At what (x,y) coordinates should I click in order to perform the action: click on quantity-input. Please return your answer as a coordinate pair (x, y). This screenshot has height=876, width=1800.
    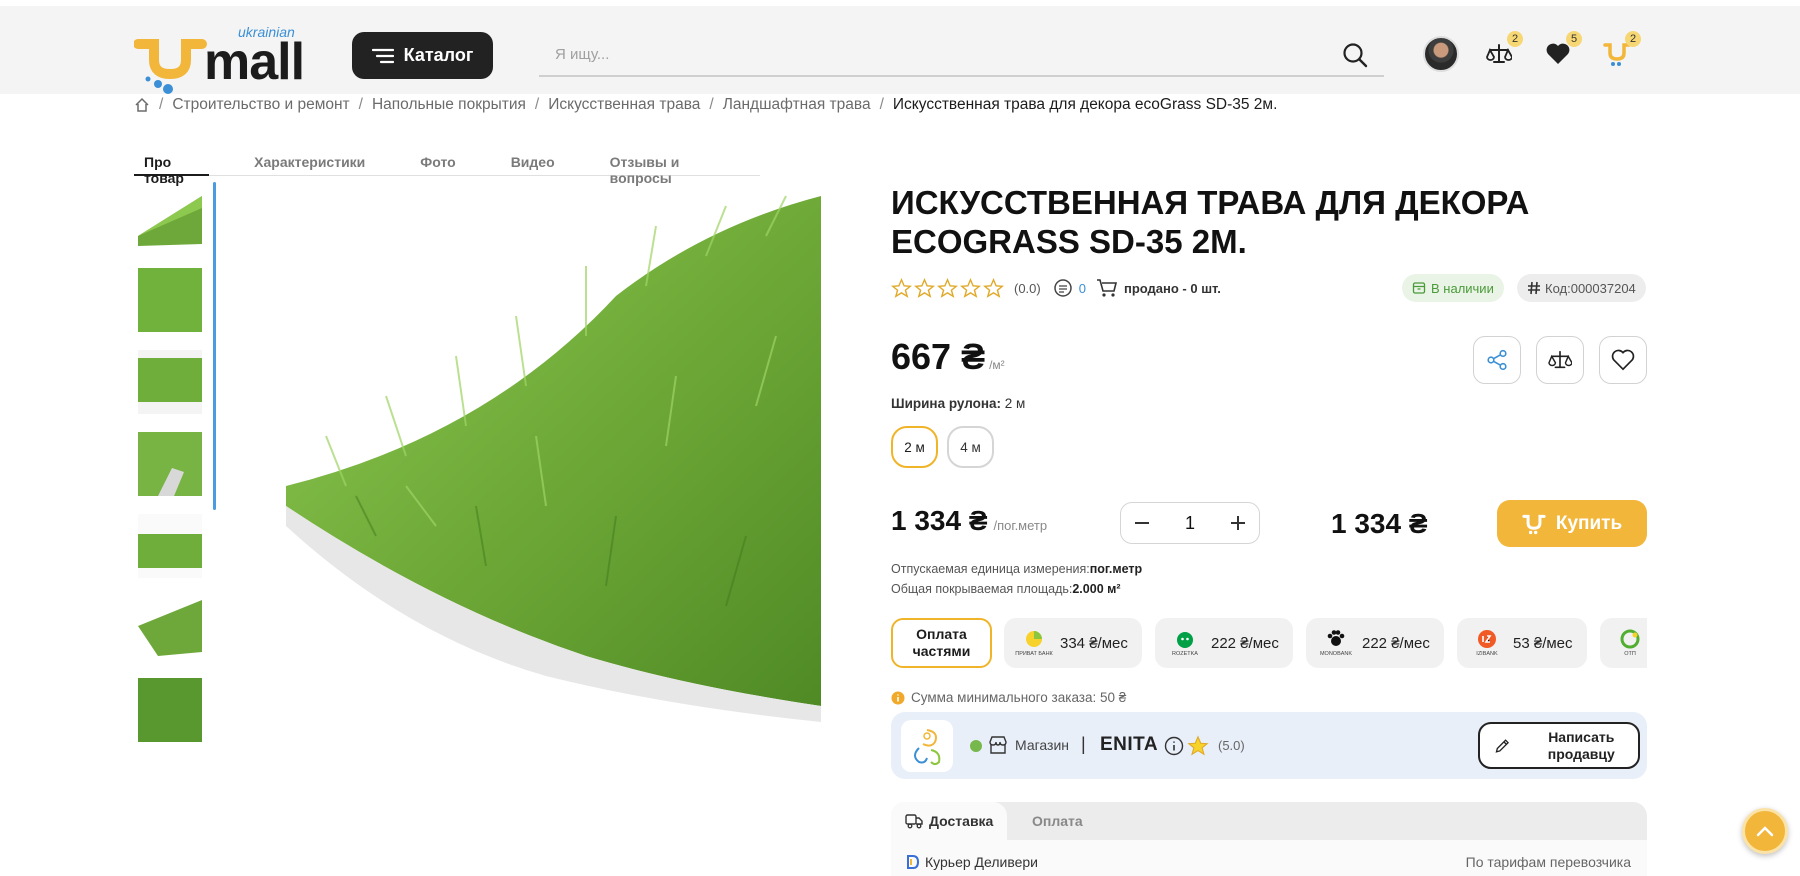
    Looking at the image, I should click on (1190, 523).